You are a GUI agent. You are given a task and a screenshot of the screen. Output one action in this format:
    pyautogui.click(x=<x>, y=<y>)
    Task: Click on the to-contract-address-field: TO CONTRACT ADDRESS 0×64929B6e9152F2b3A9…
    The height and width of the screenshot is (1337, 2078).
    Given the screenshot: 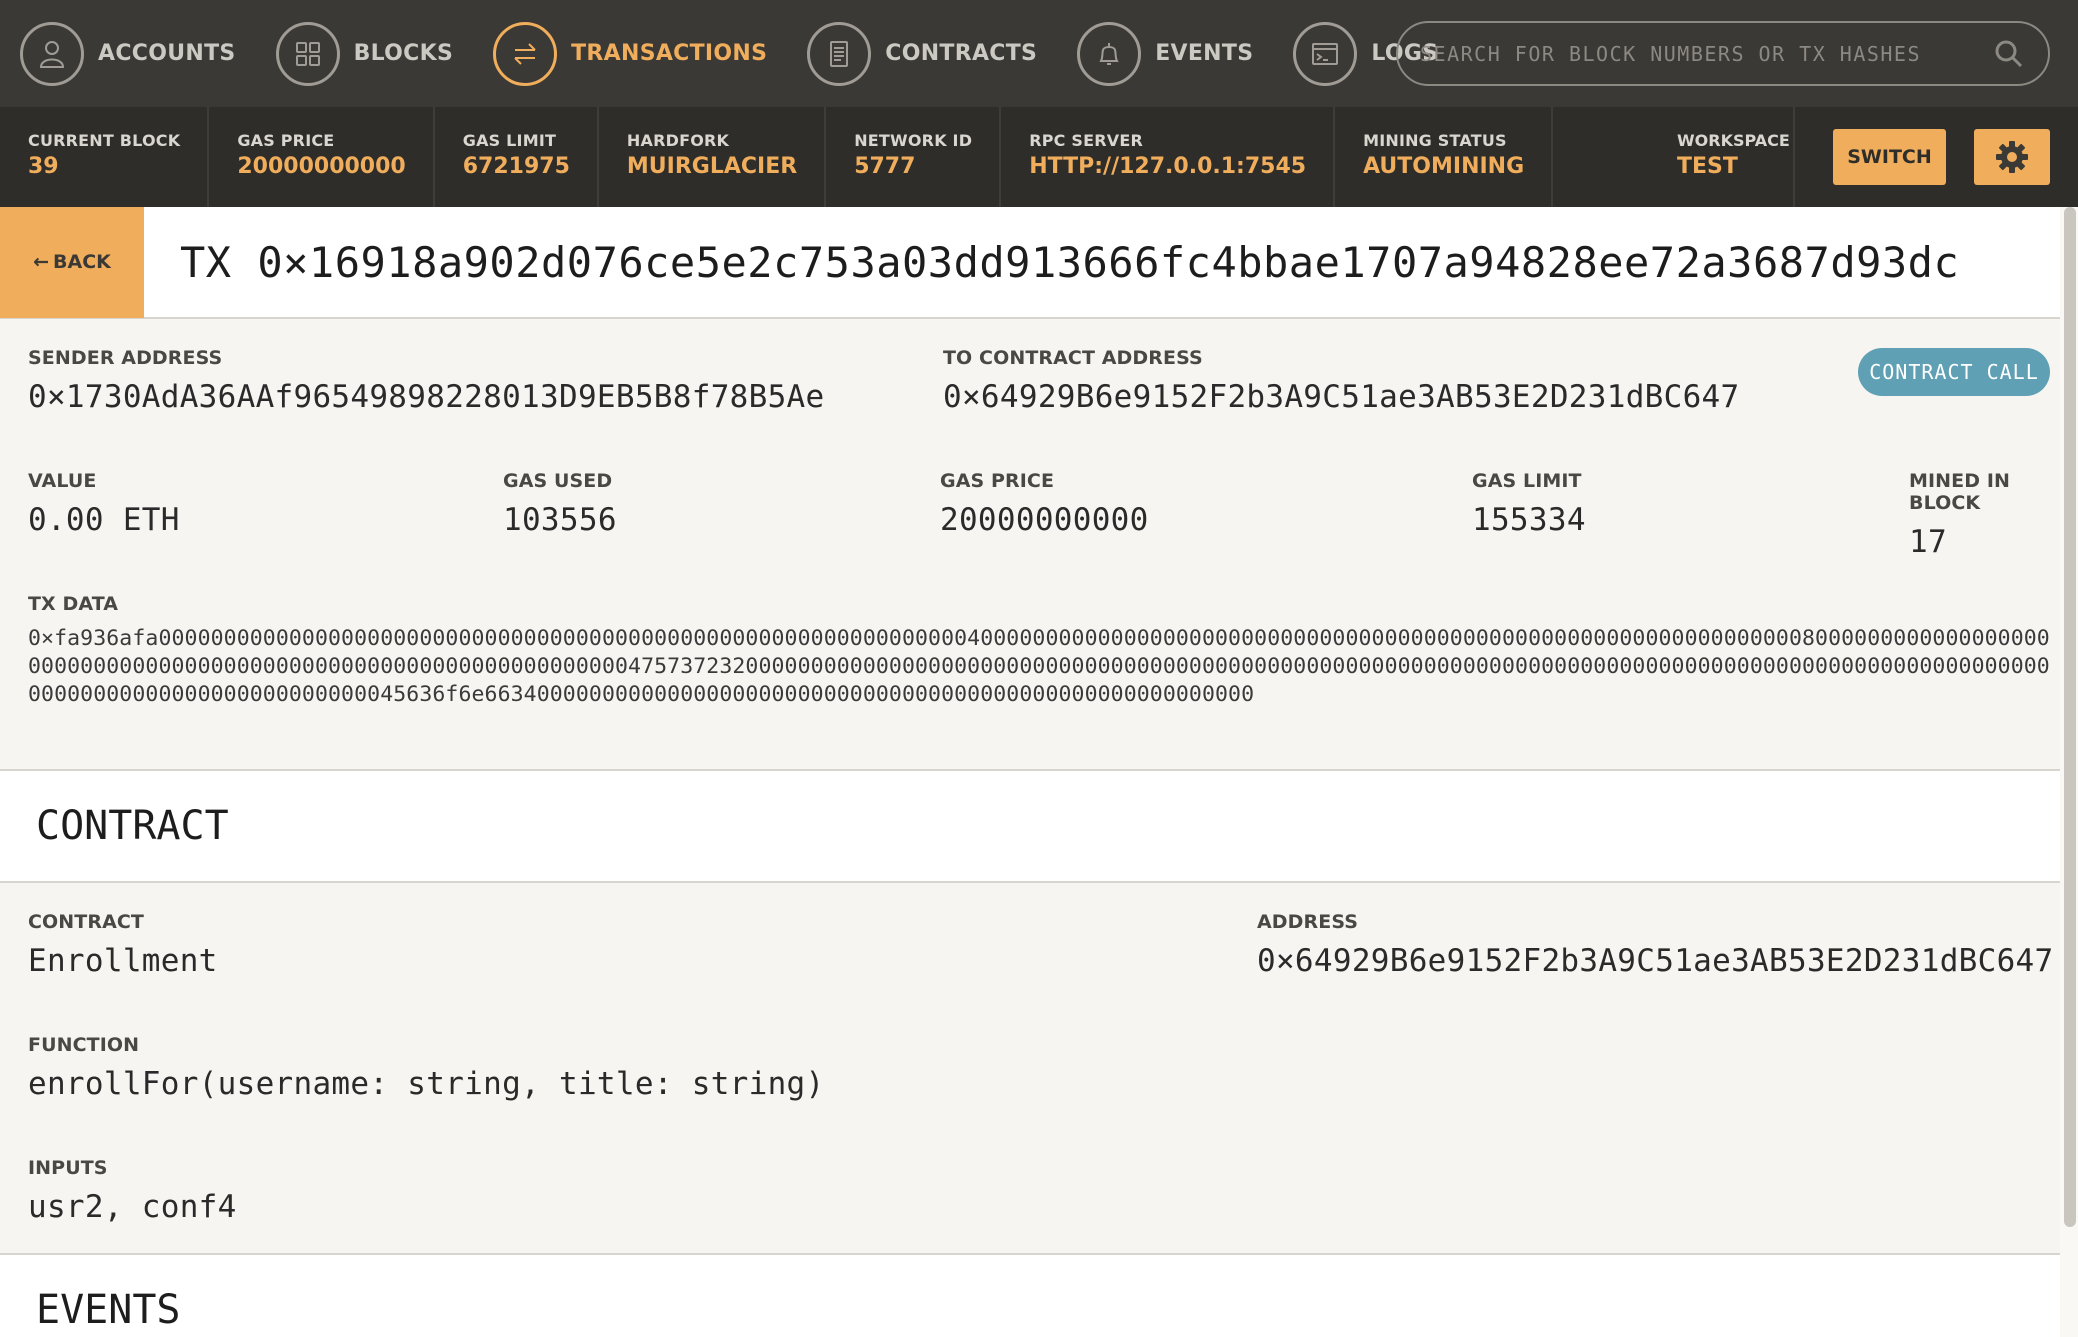 What is the action you would take?
    pyautogui.click(x=1341, y=381)
    